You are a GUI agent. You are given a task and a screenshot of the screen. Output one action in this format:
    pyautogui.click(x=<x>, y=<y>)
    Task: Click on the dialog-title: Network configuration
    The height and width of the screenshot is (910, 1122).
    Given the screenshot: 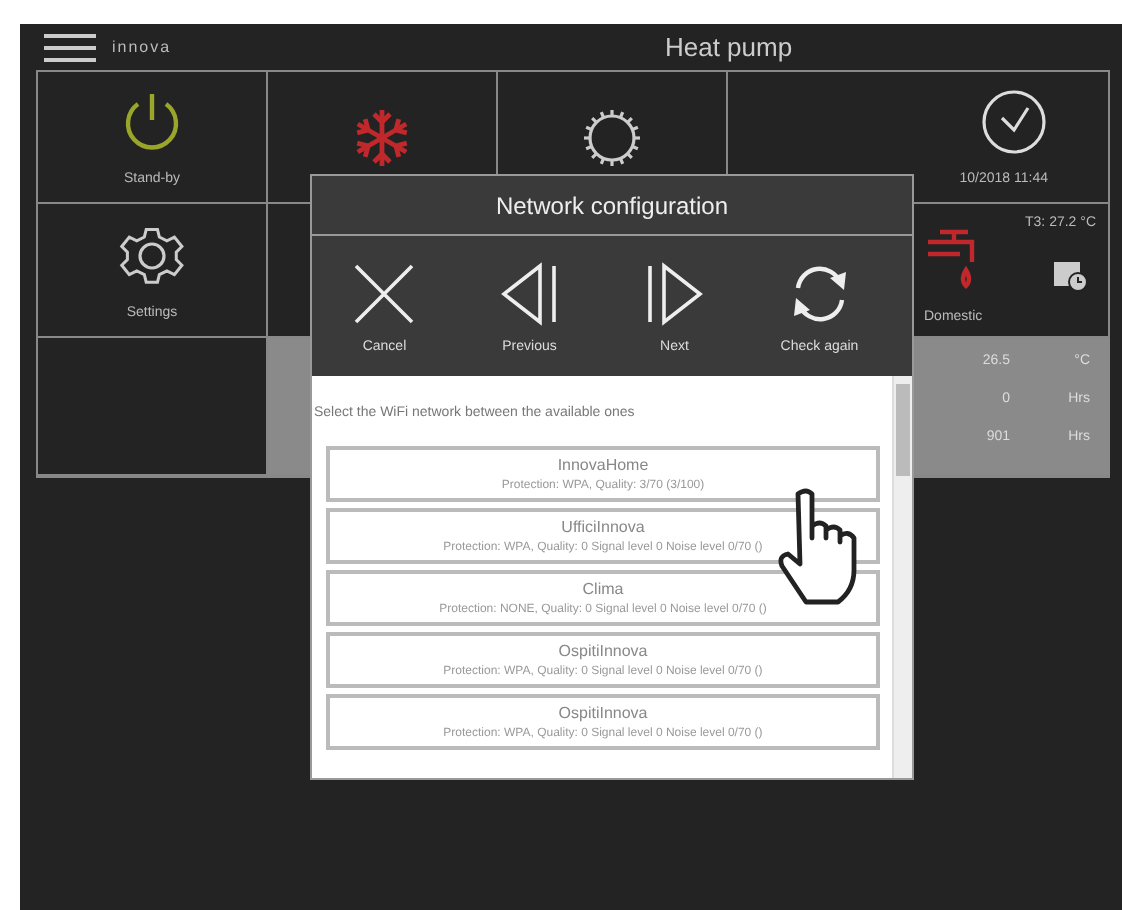 What is the action you would take?
    pyautogui.click(x=612, y=206)
    